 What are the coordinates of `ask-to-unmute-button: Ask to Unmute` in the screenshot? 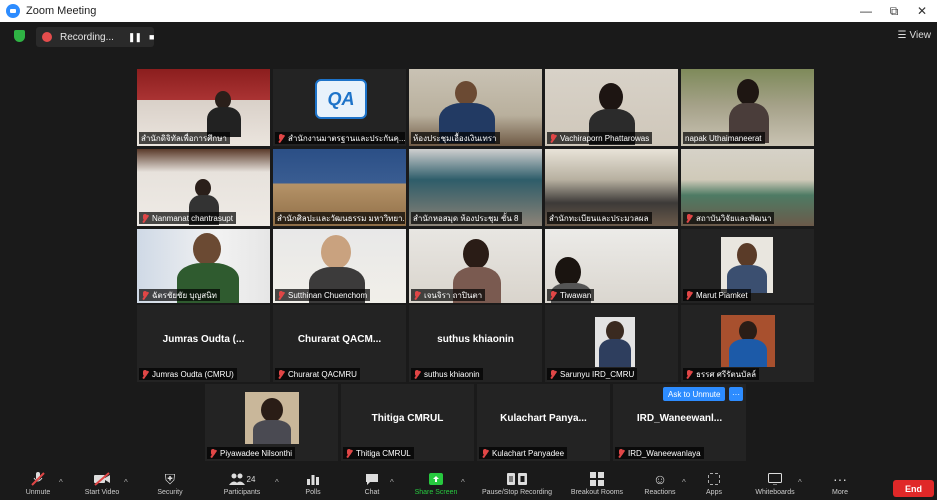 It's located at (694, 394).